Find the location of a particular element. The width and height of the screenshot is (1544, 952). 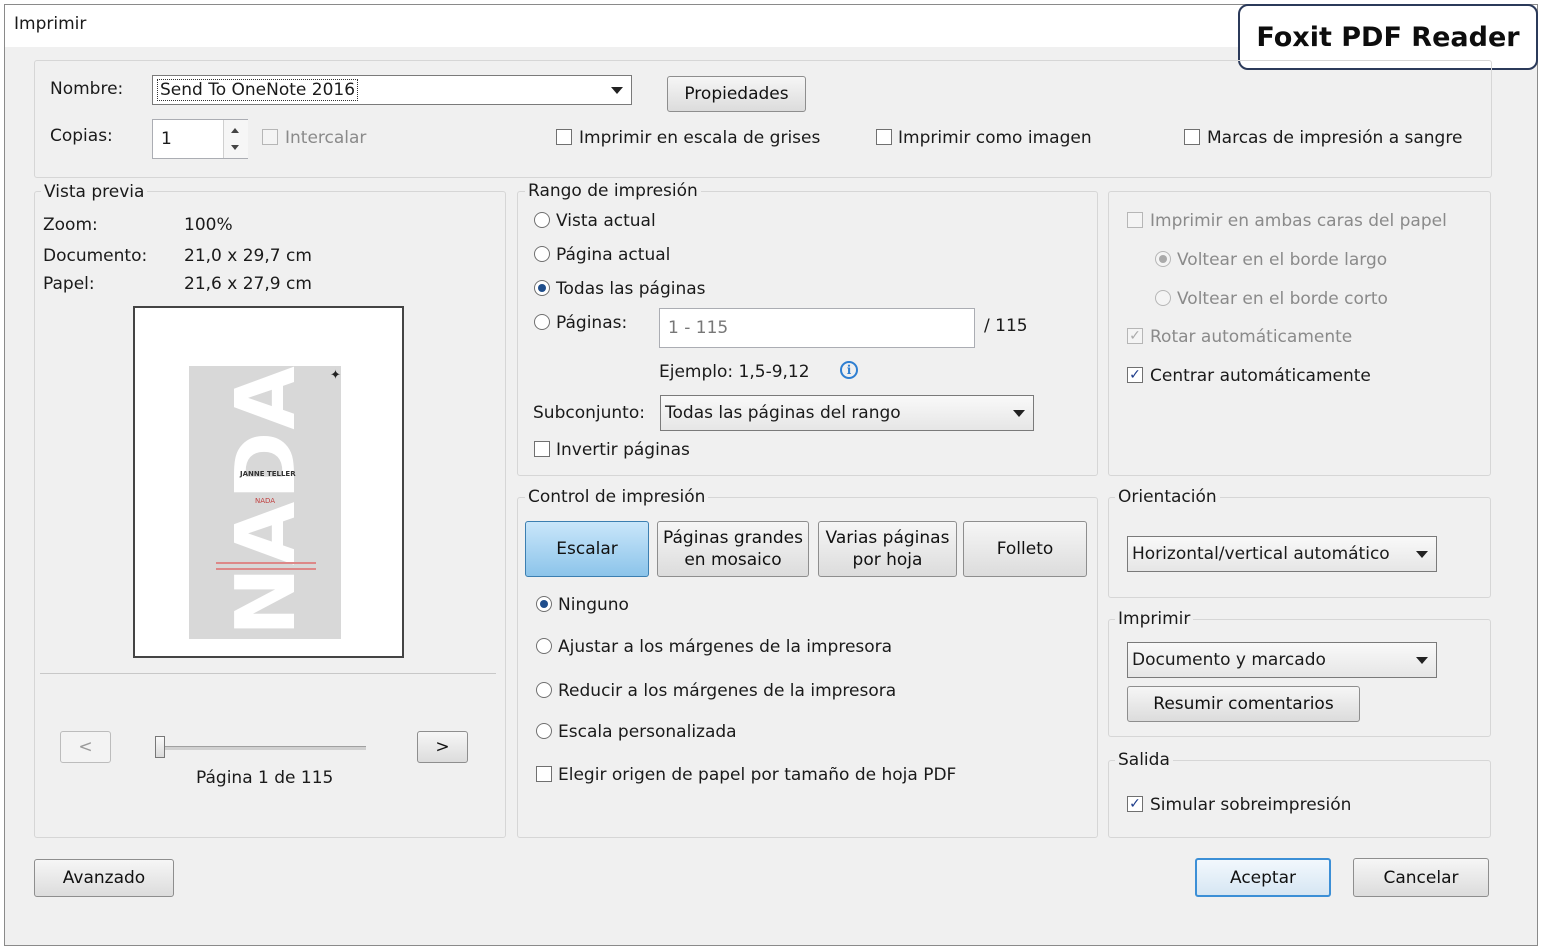

current-page-radio is located at coordinates (542, 254).